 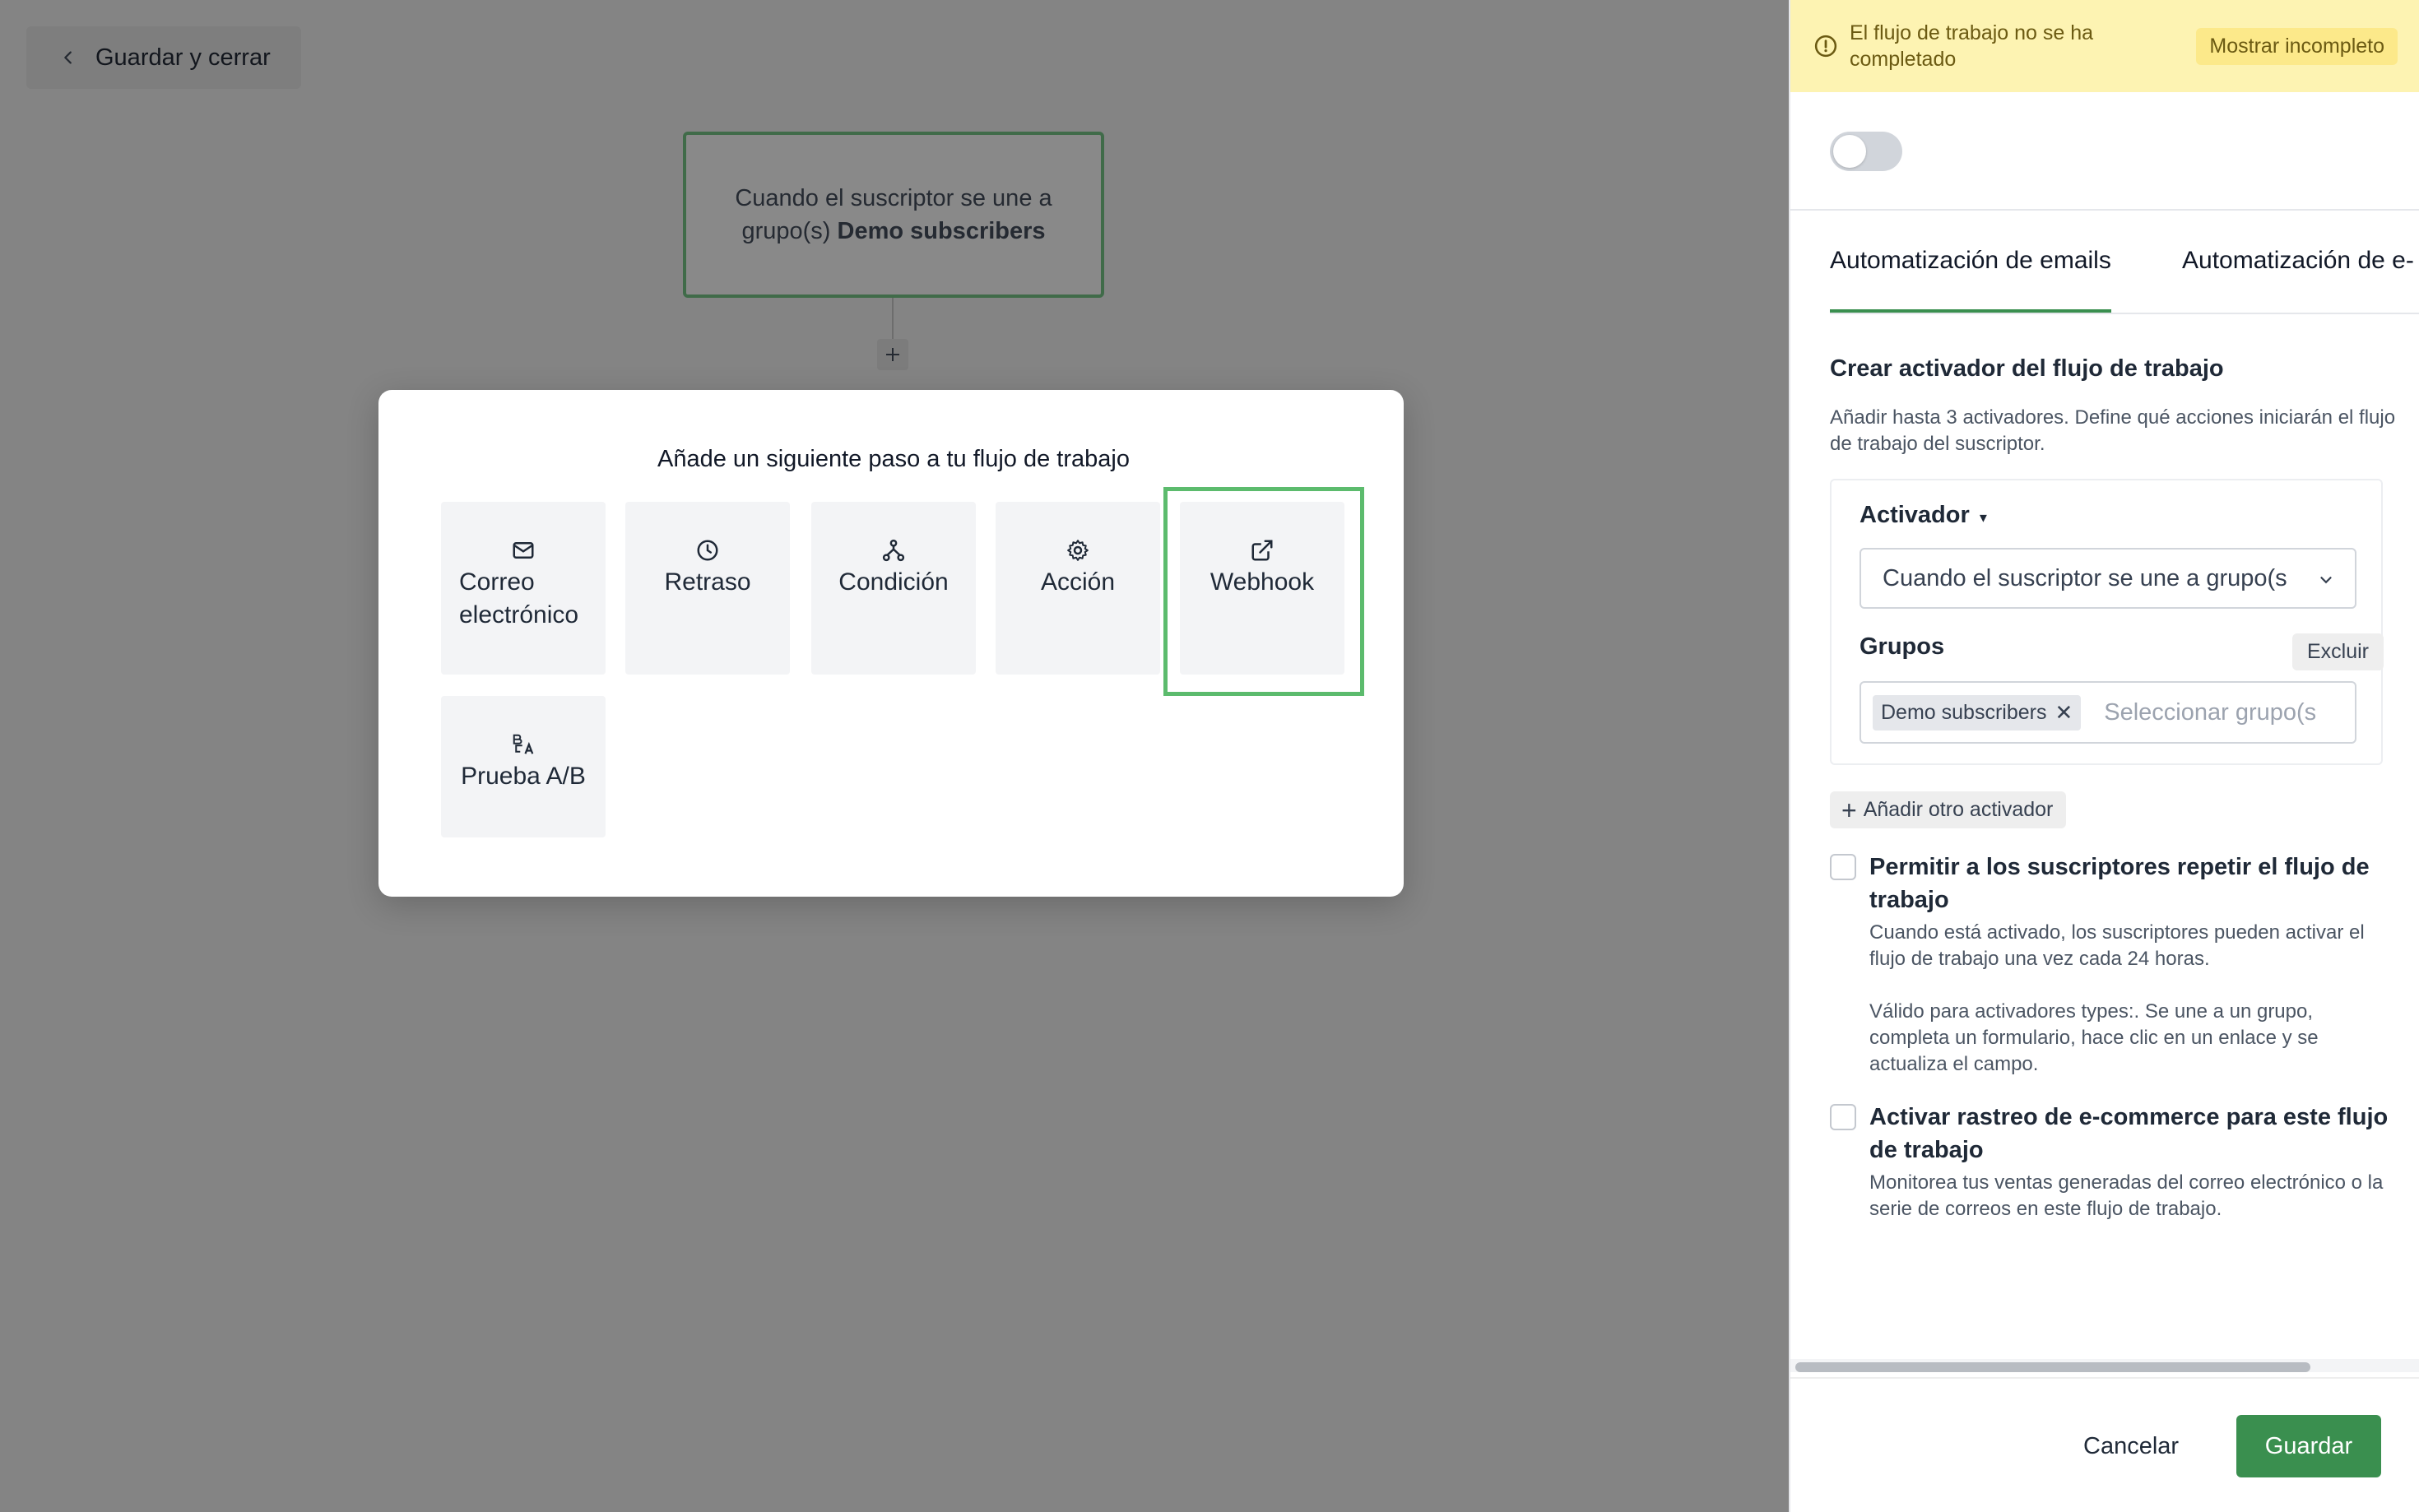 I want to click on step-delay: Retraso, so click(x=707, y=588).